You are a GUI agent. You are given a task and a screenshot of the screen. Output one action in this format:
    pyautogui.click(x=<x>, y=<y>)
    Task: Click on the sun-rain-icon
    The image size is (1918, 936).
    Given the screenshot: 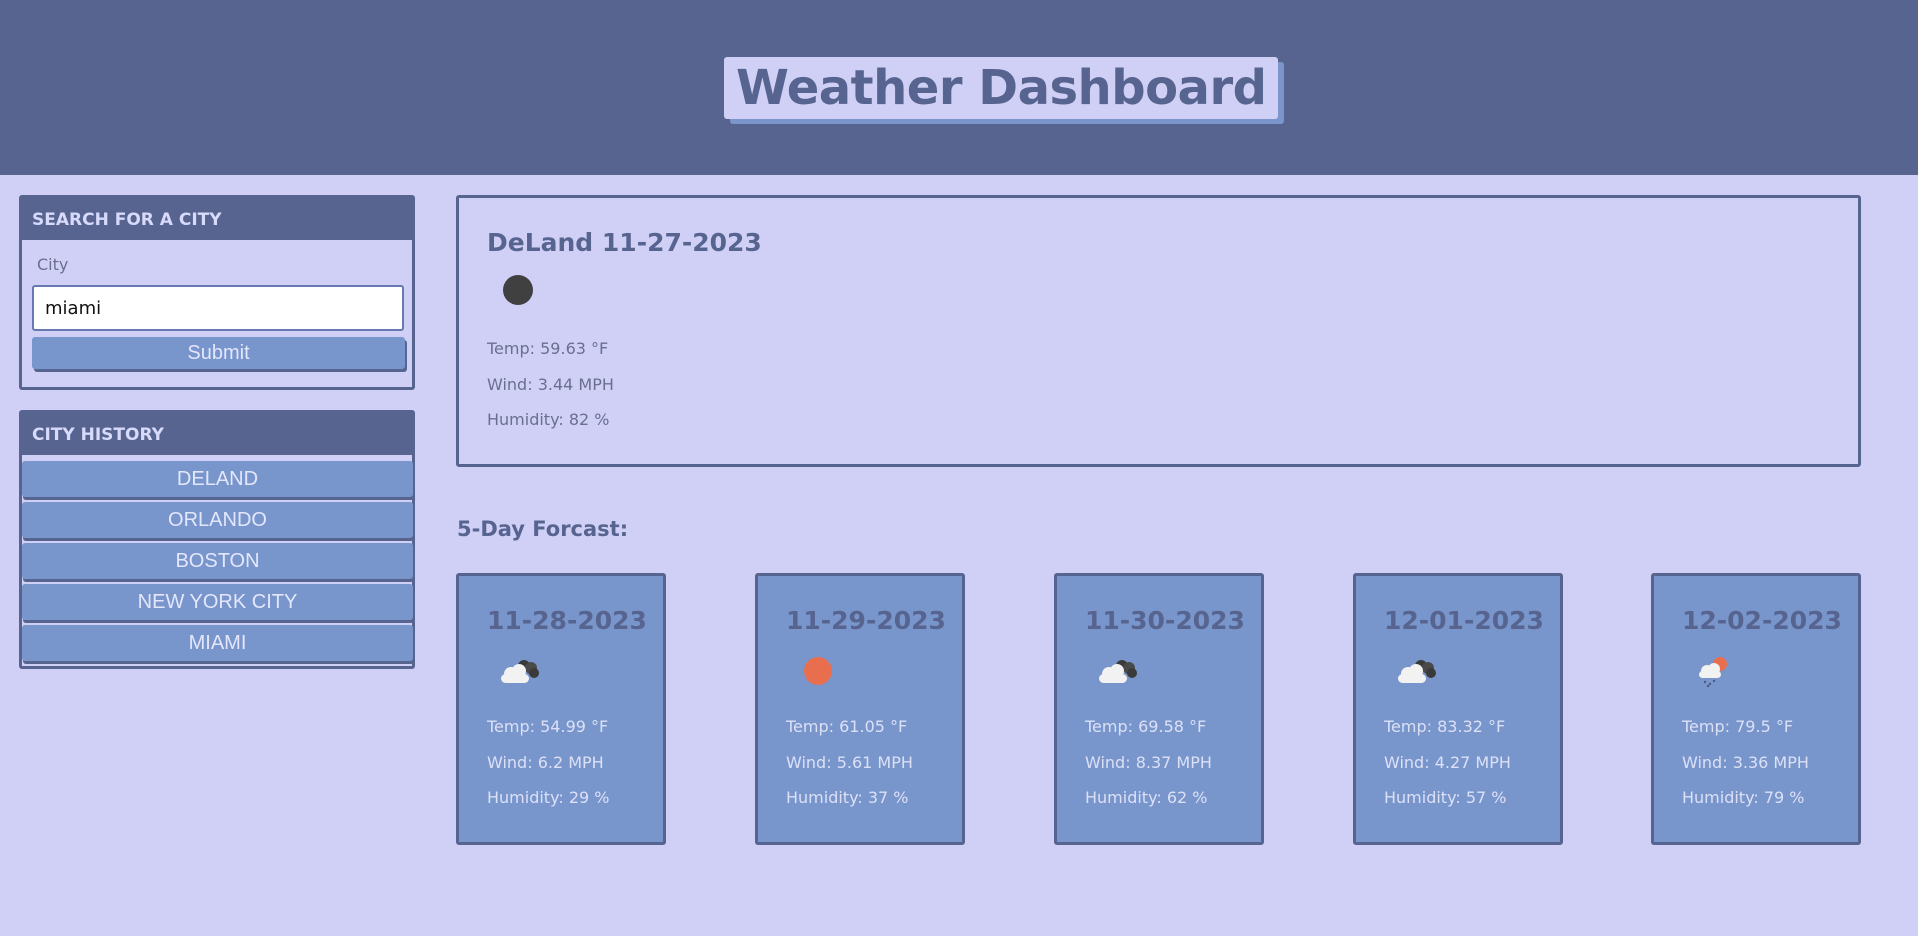 What is the action you would take?
    pyautogui.click(x=1713, y=672)
    